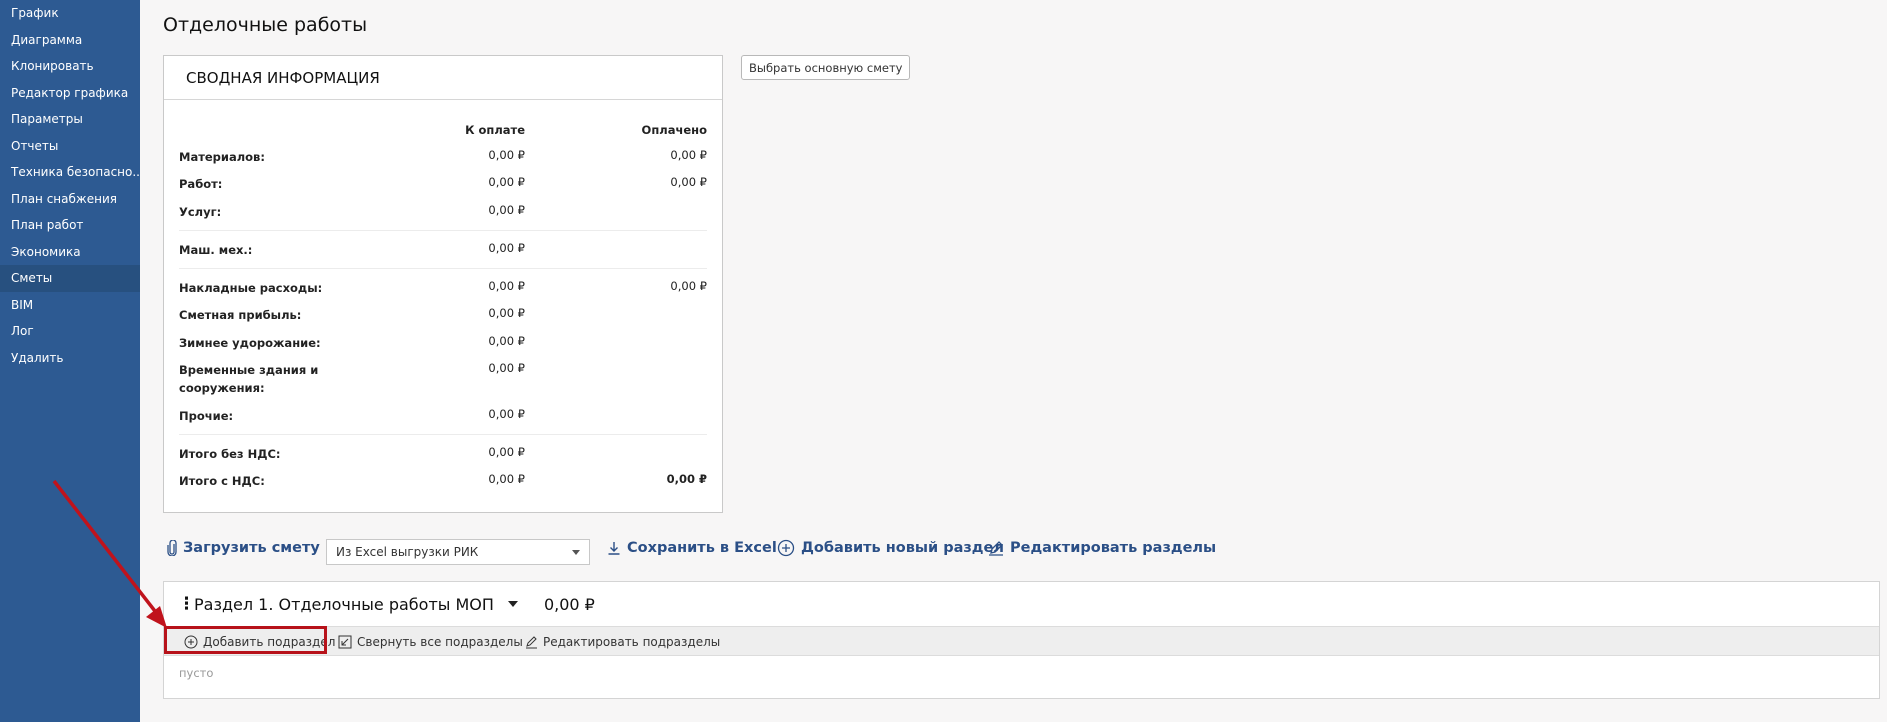 The width and height of the screenshot is (1887, 722). I want to click on add-section-link: Добавить новый раздел, so click(890, 548).